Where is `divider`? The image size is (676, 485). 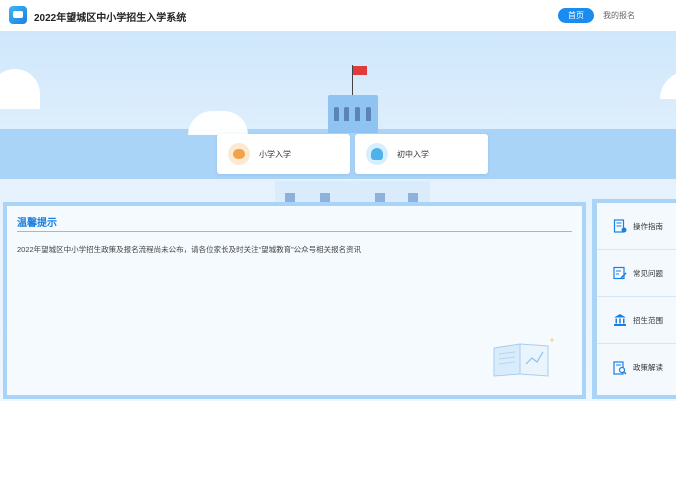 divider is located at coordinates (294, 231).